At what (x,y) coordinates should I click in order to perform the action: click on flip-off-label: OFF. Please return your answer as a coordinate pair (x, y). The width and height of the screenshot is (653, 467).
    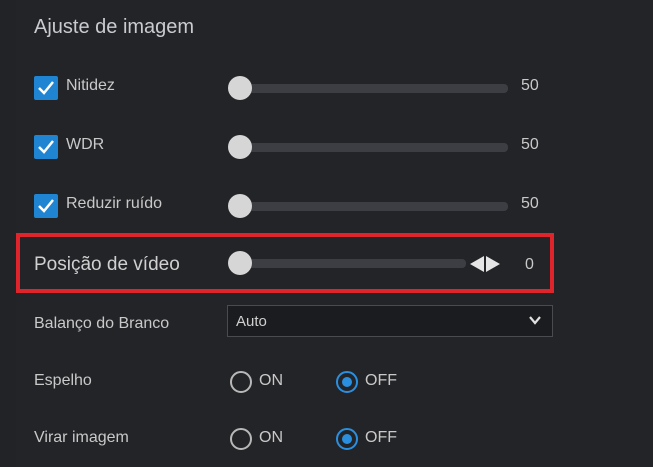
    Looking at the image, I should click on (381, 437).